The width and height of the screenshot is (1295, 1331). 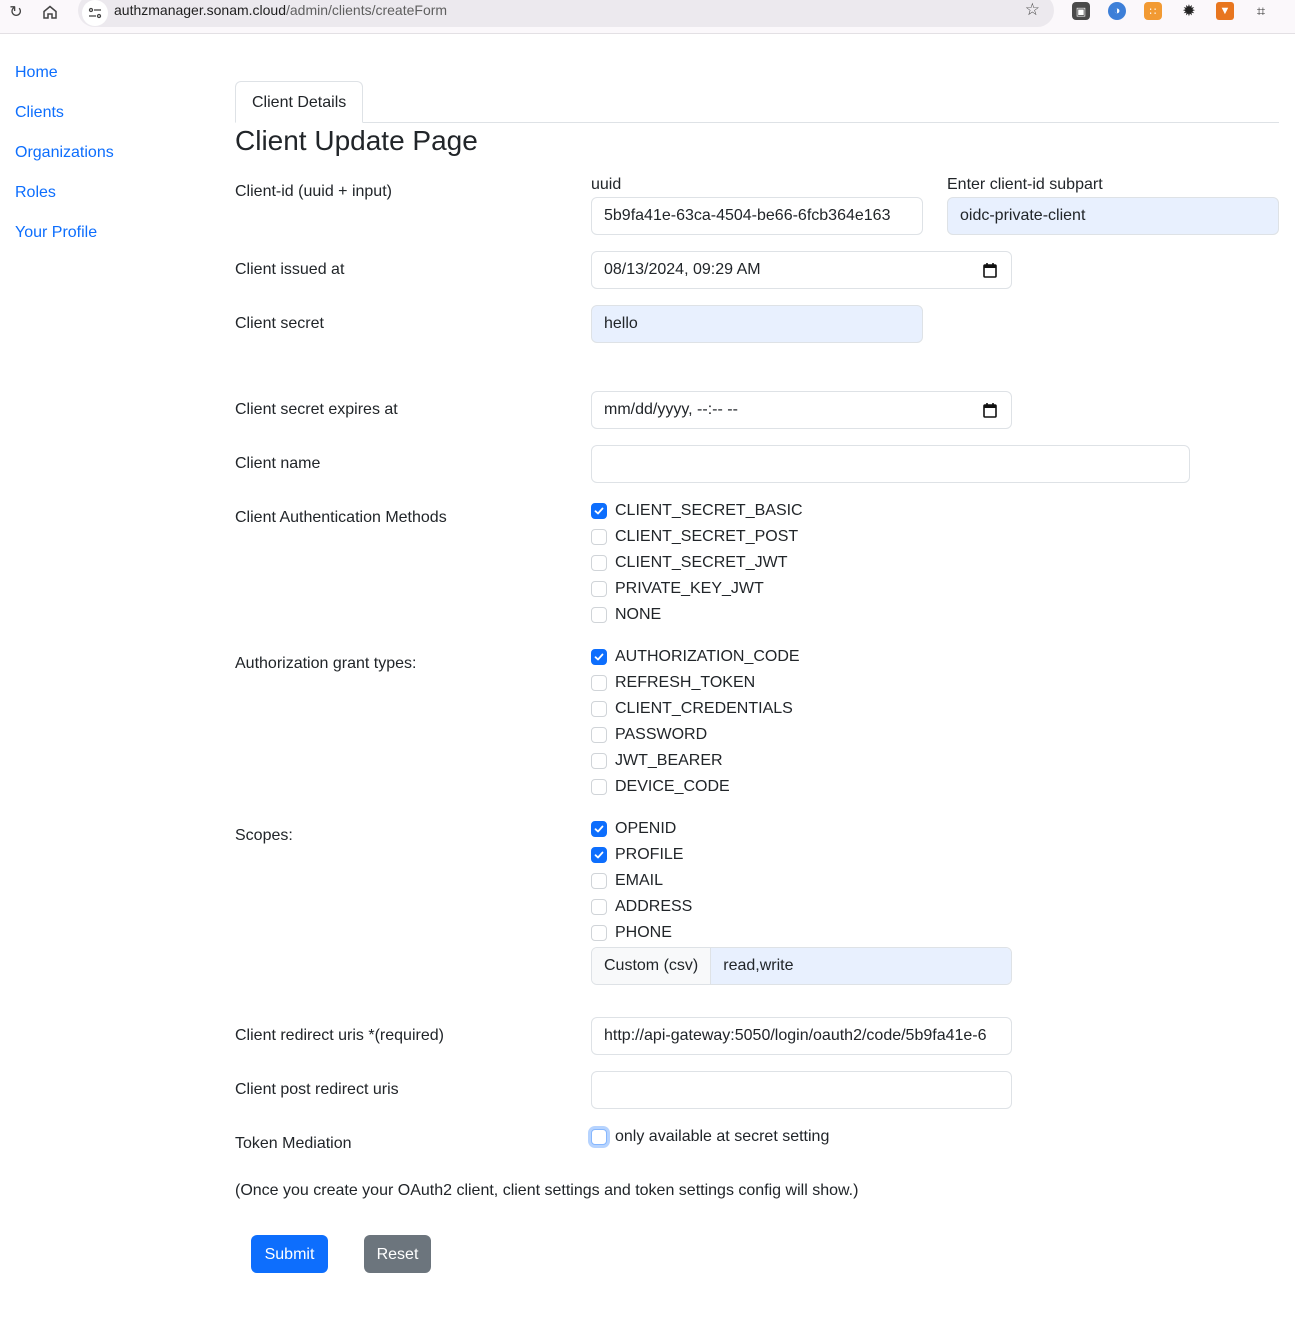 I want to click on redirect-uris-label: Client redirect uris *(required), so click(x=339, y=1035).